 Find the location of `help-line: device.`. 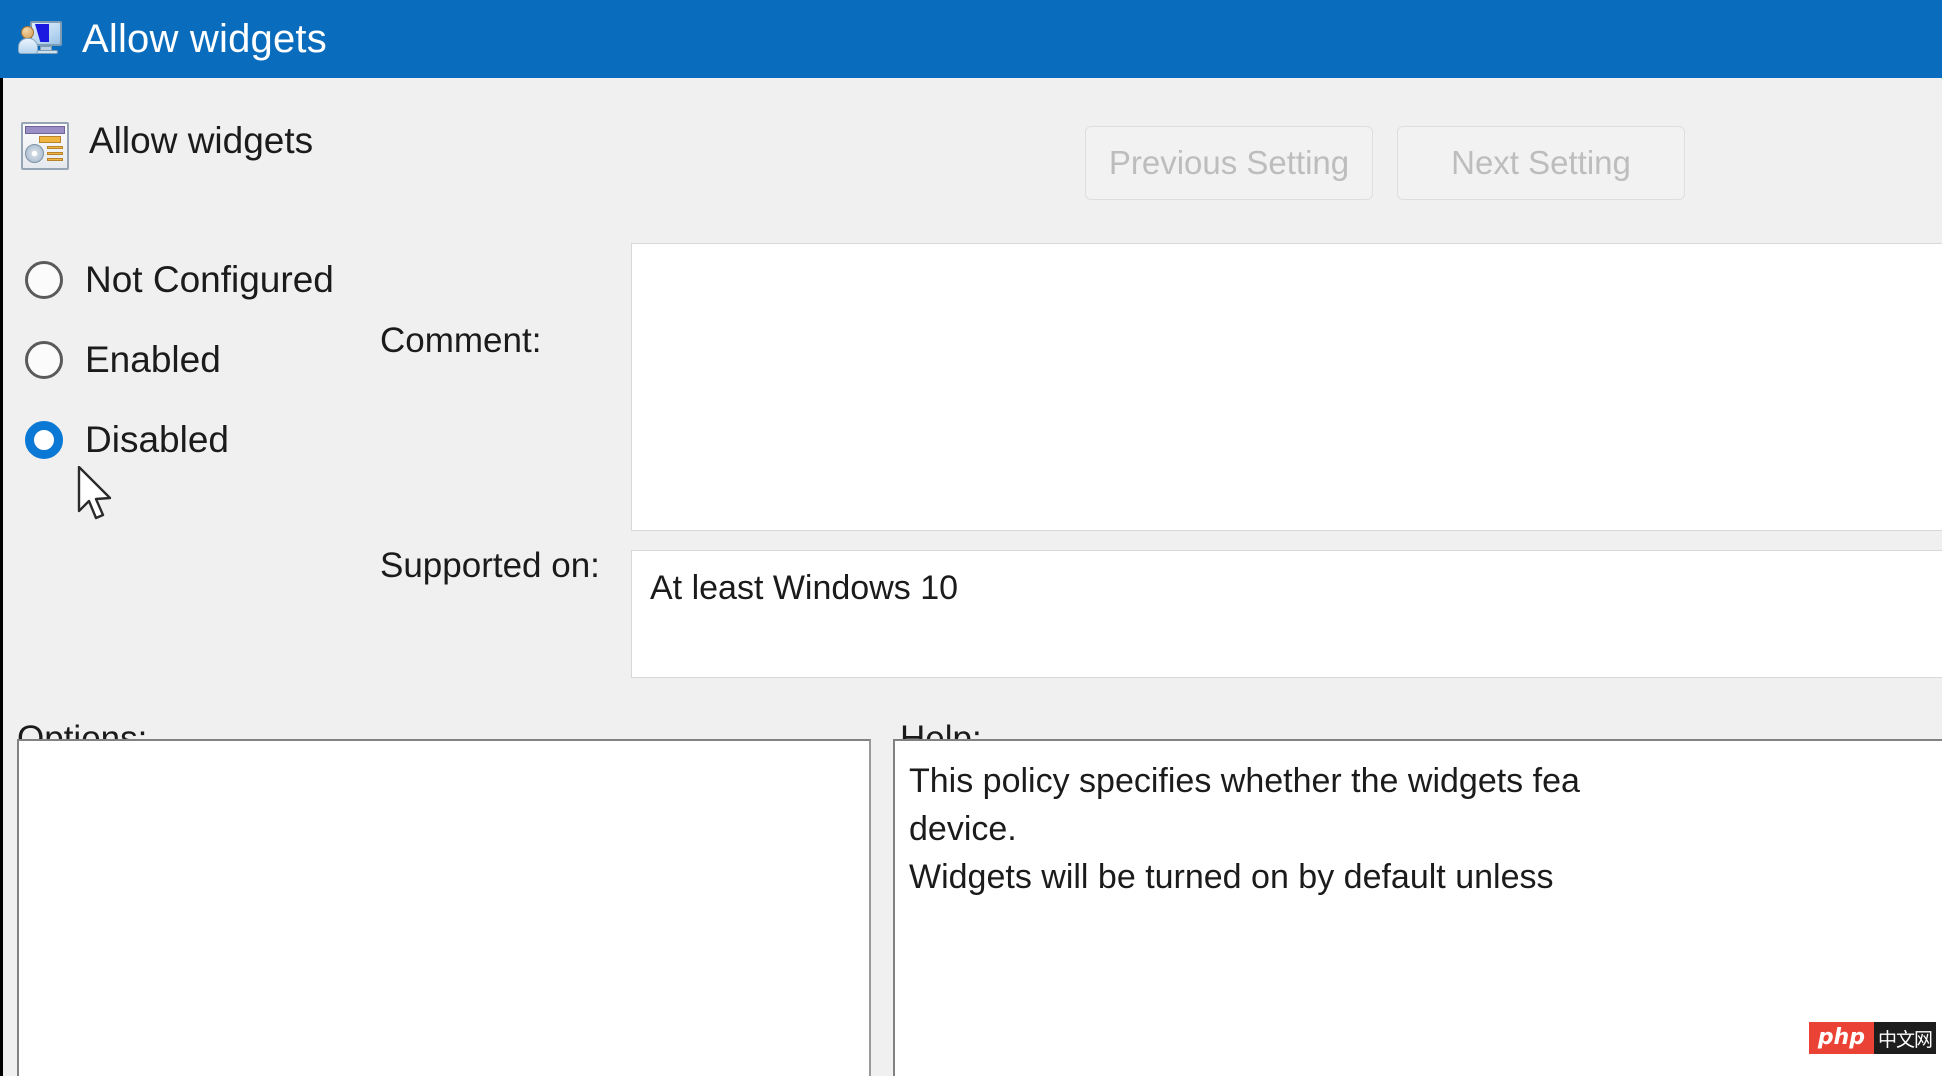

help-line: device. is located at coordinates (963, 829).